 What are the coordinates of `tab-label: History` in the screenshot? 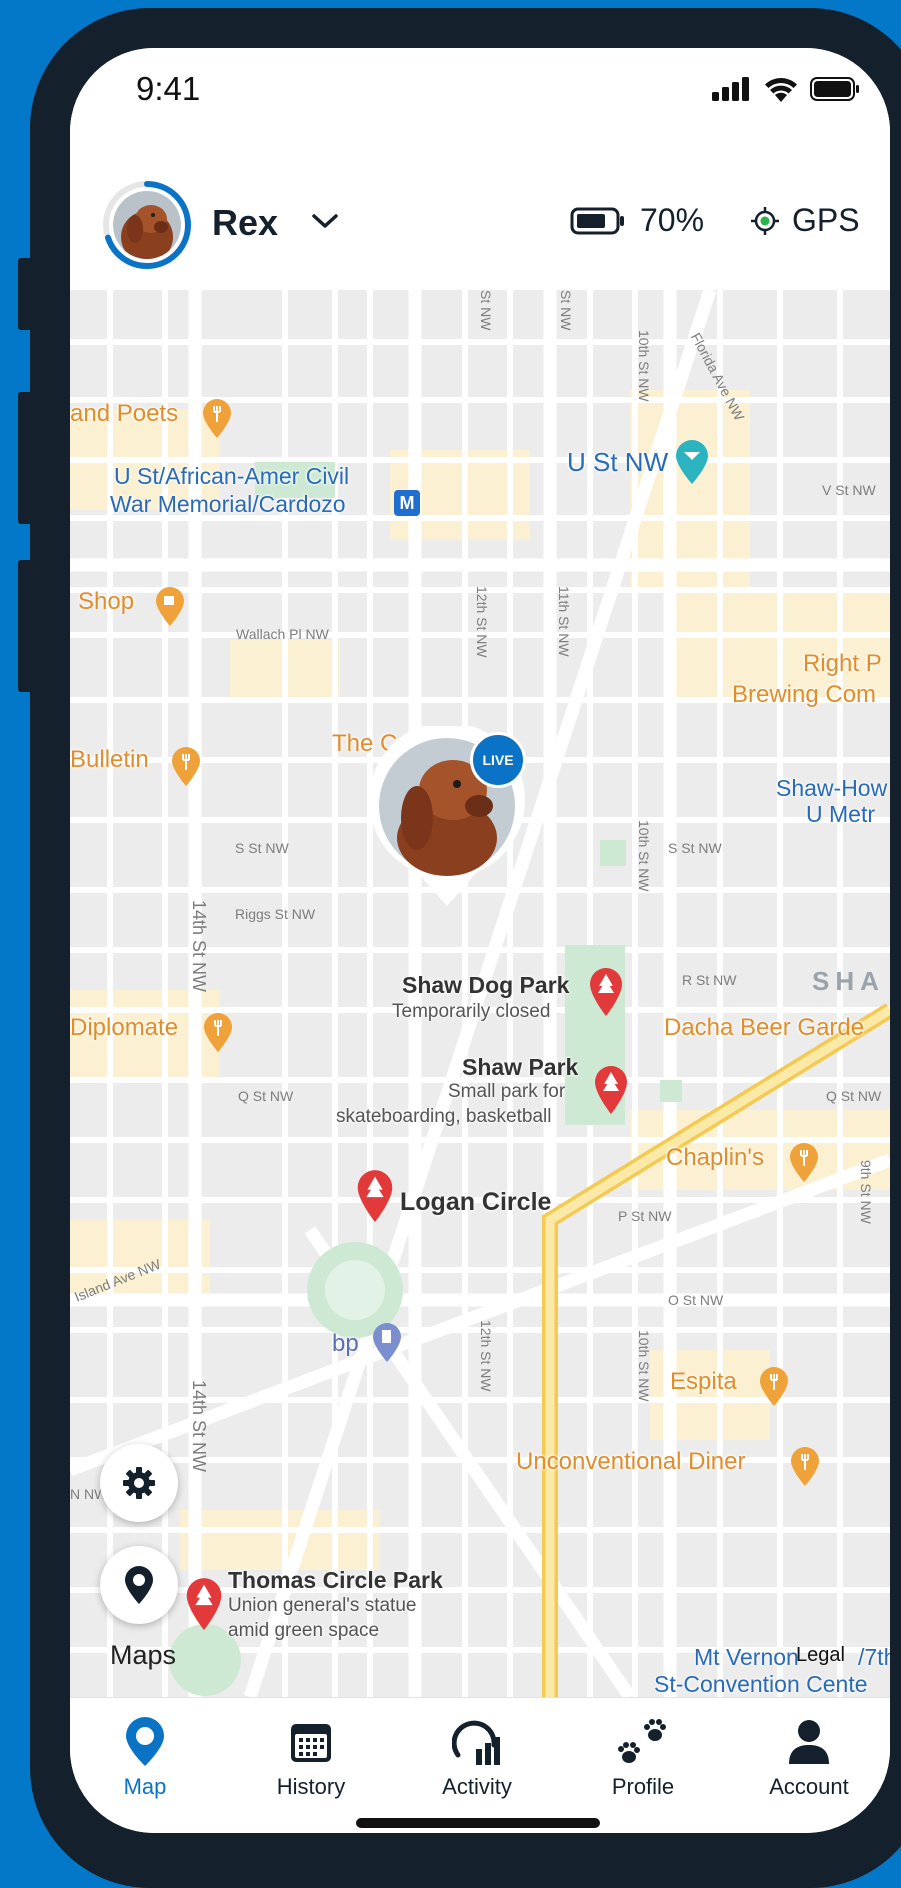 It's located at (311, 1786).